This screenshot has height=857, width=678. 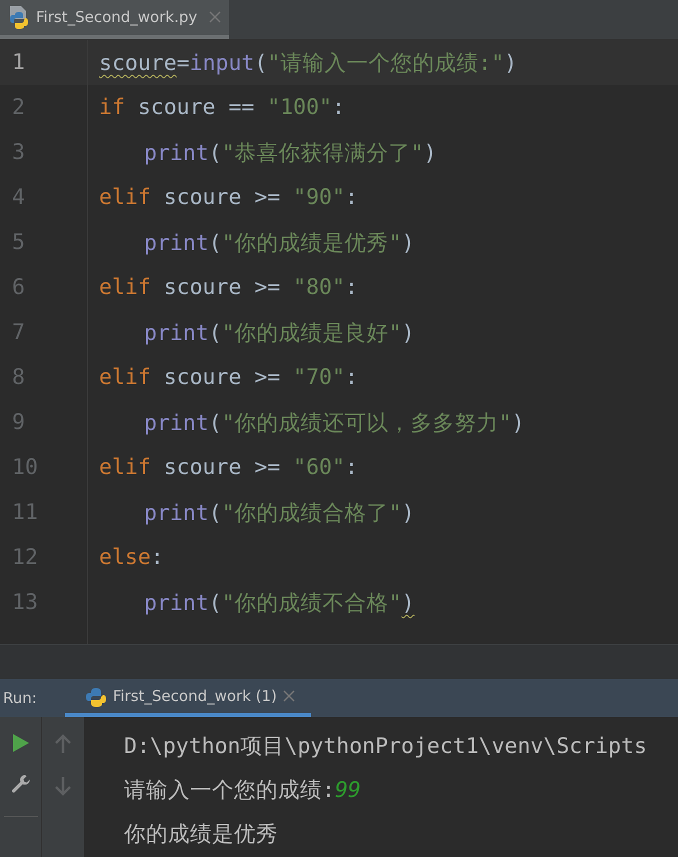 I want to click on line-number: 1, so click(x=44, y=62).